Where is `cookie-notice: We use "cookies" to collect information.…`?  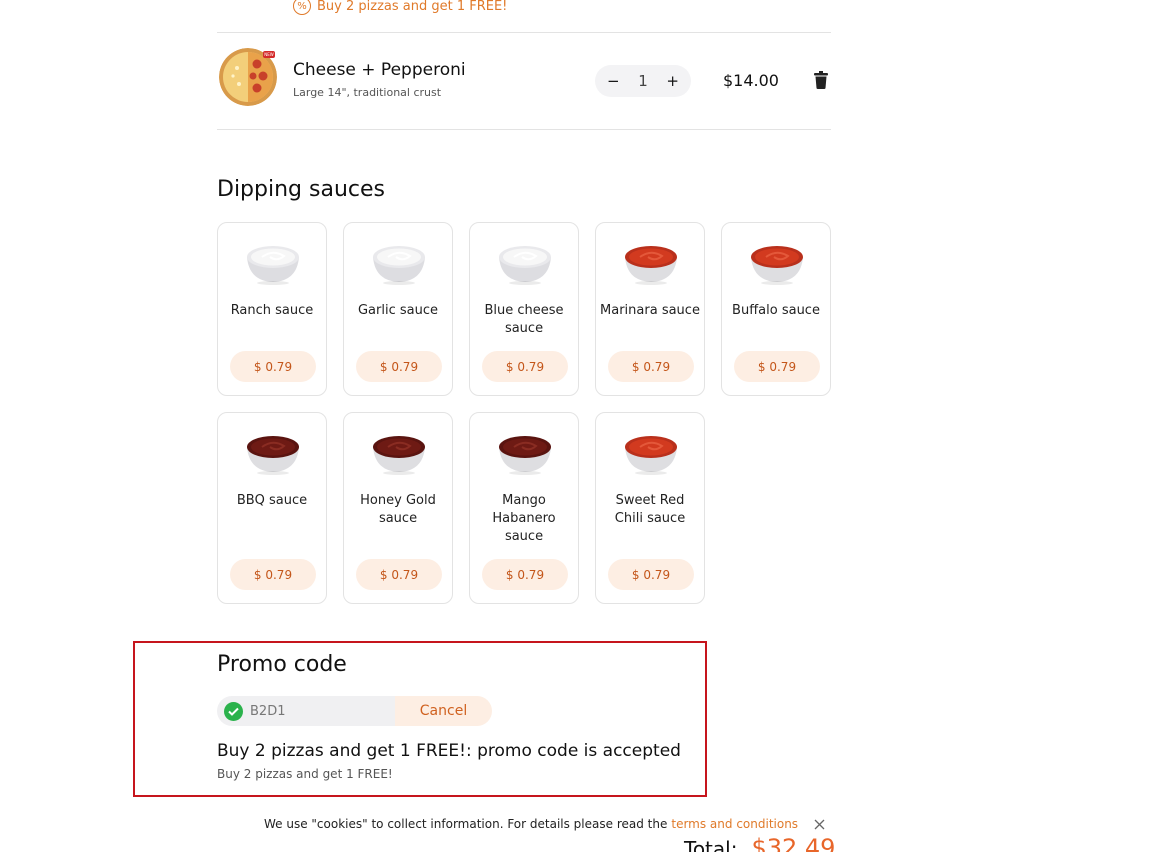
cookie-notice: We use "cookies" to collect information.… is located at coordinates (544, 824).